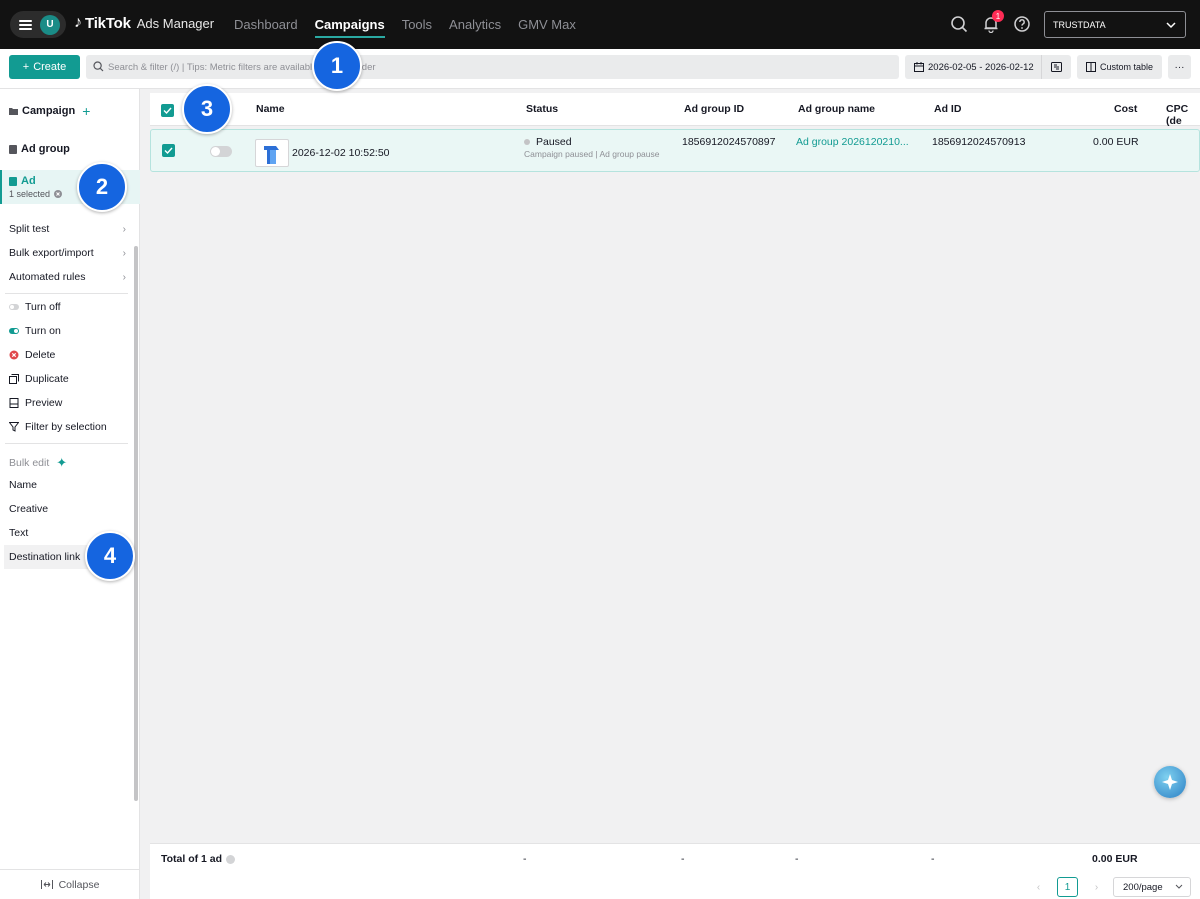 The image size is (1200, 899). Describe the element at coordinates (13, 111) in the screenshot. I see `folder-icon` at that location.